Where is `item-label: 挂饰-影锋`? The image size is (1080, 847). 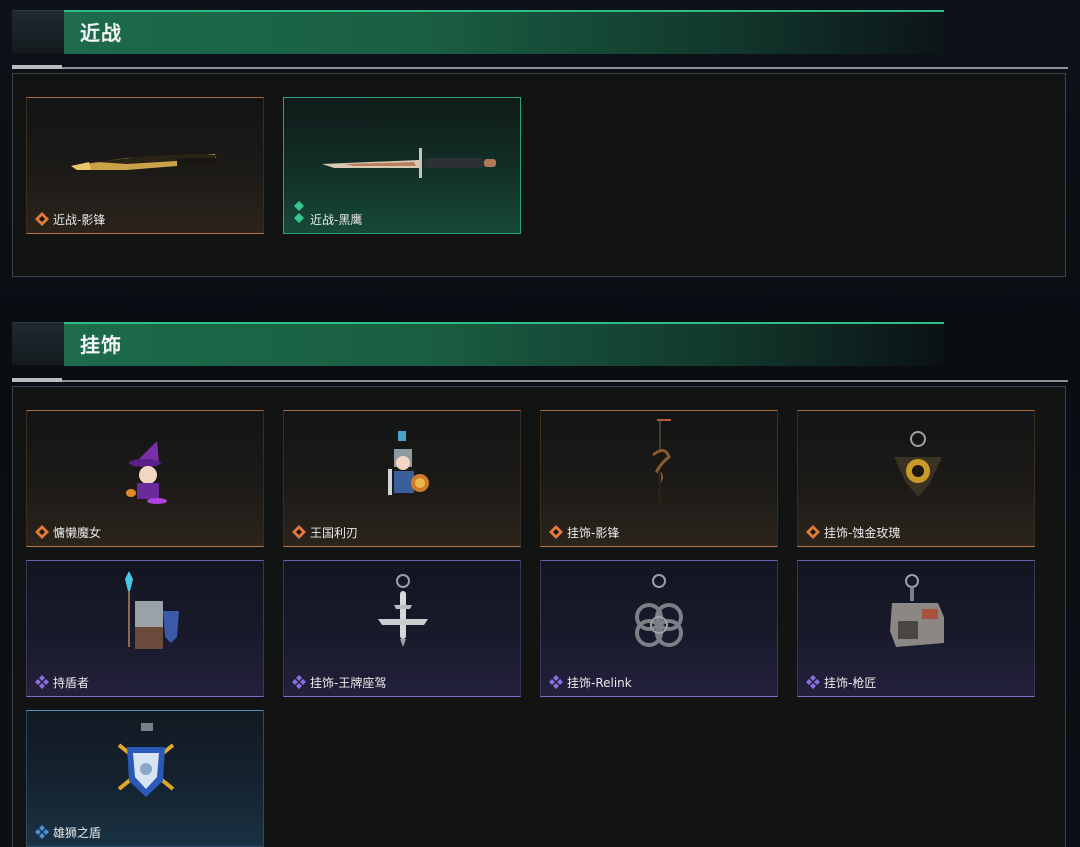
item-label: 挂饰-影锋 is located at coordinates (593, 533).